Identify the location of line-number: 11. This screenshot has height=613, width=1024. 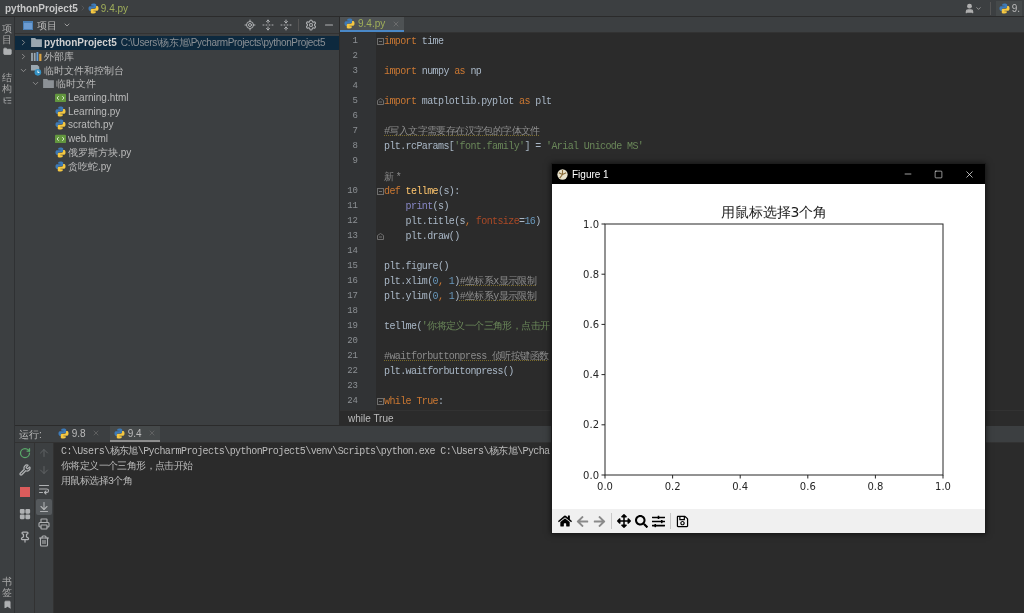
(352, 206).